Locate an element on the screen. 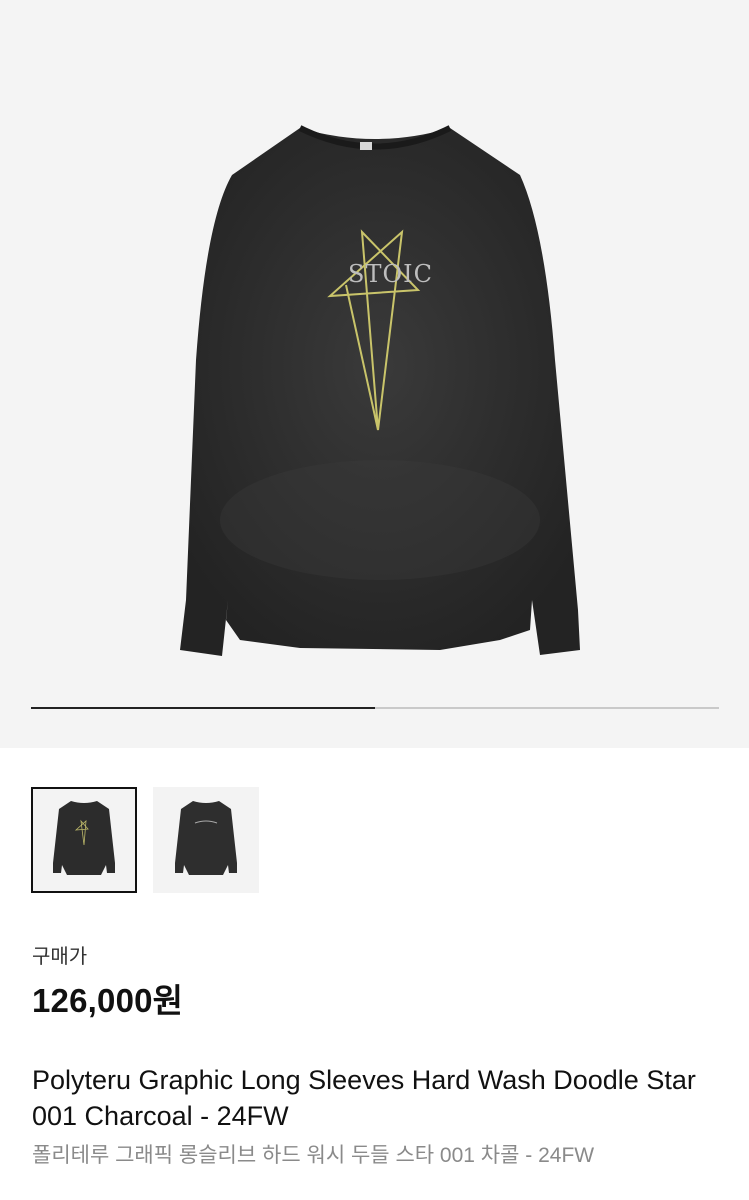 Image resolution: width=749 pixels, height=1200 pixels. gallery-progress-bar is located at coordinates (375, 708).